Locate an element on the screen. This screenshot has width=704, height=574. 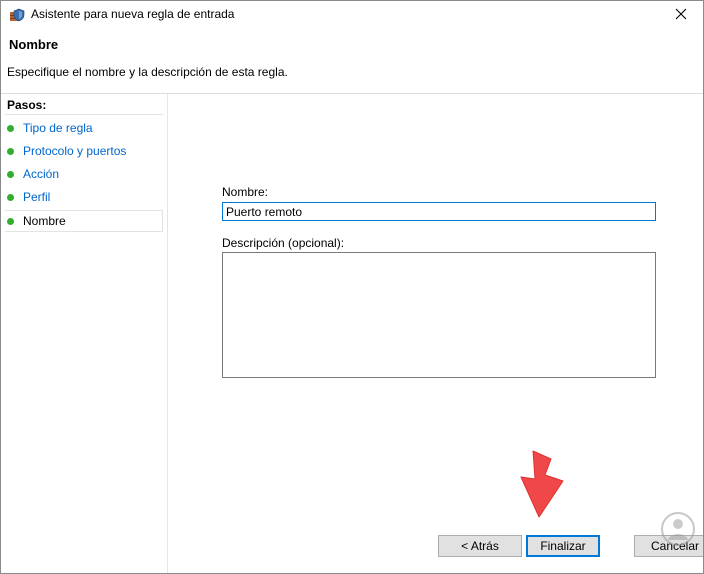
watermark-logo-icon is located at coordinates (678, 529).